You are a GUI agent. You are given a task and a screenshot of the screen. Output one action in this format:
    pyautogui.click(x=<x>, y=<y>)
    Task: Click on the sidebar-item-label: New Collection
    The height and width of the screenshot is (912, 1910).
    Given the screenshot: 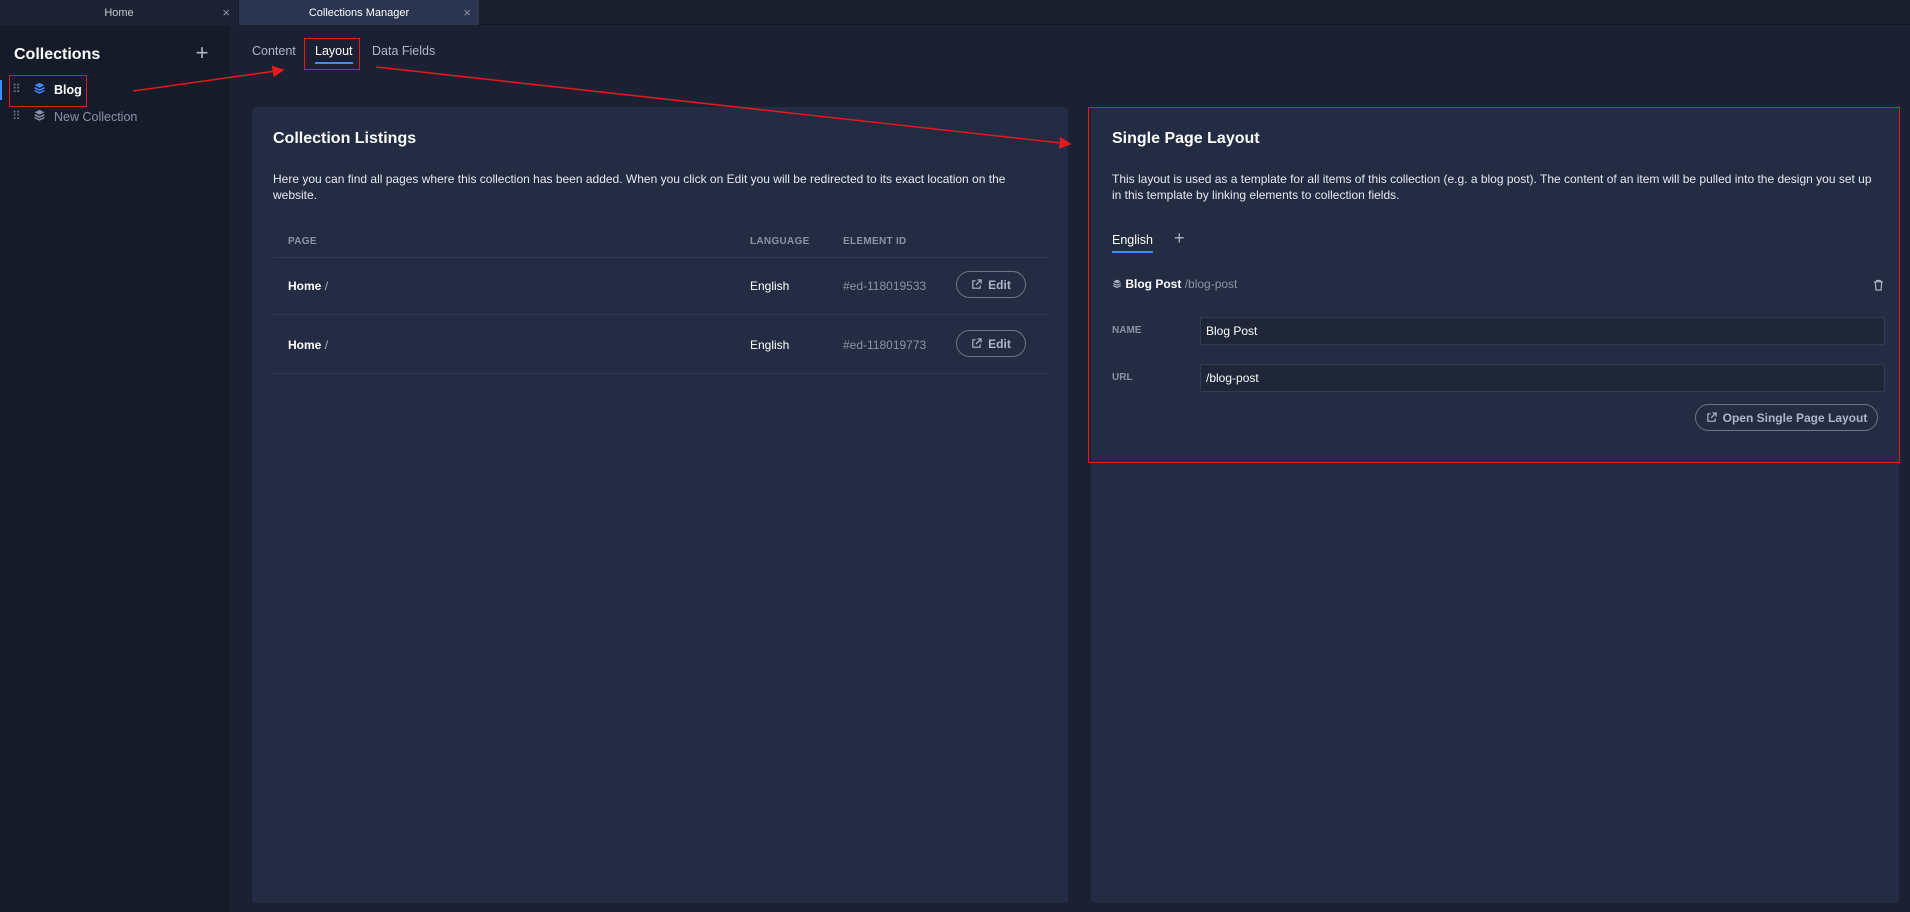 What is the action you would take?
    pyautogui.click(x=96, y=117)
    